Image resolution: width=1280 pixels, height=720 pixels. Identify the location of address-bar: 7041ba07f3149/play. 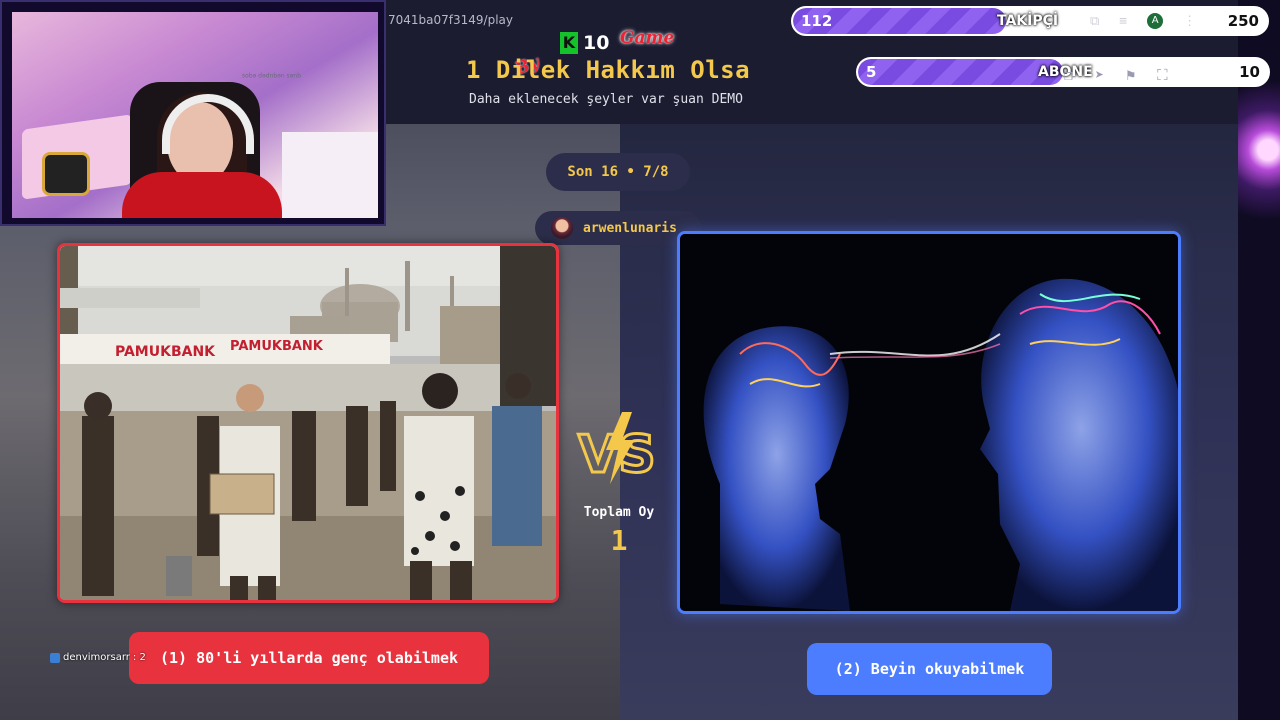
(586, 20).